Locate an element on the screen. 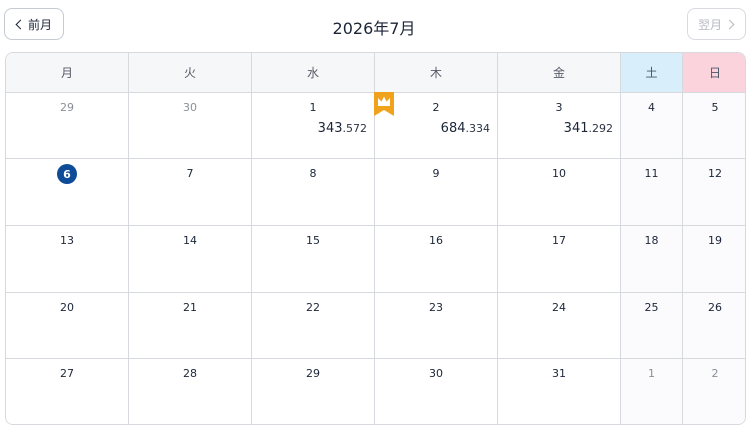 Image resolution: width=748 pixels, height=430 pixels. day-number: 14 is located at coordinates (190, 240).